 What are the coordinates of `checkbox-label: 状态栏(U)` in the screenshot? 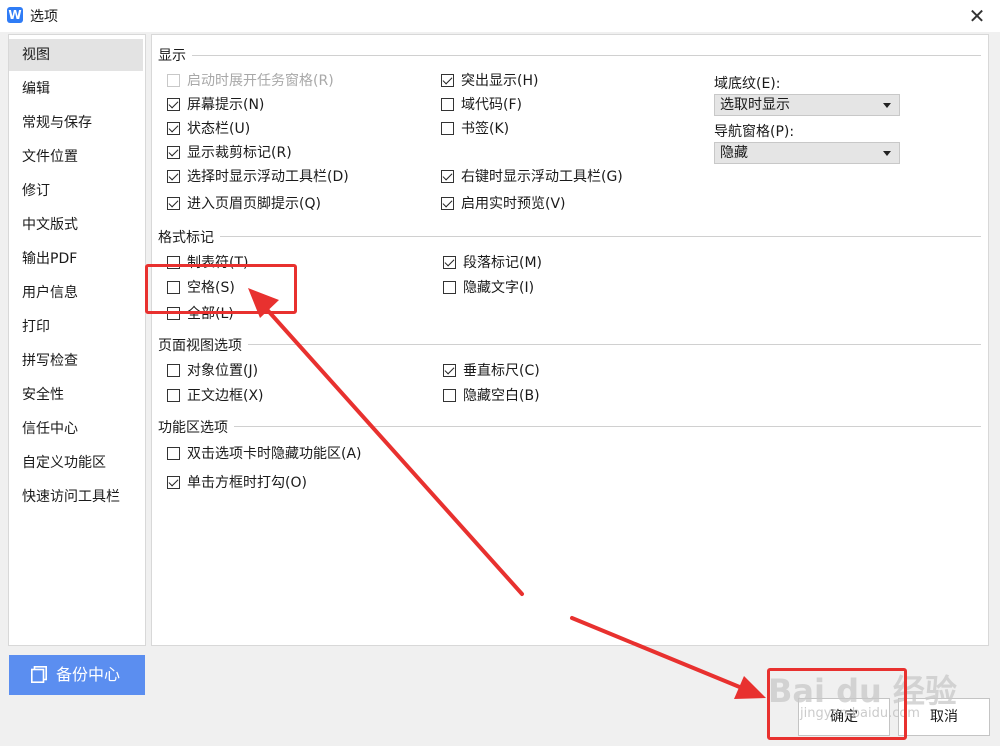 It's located at (219, 129).